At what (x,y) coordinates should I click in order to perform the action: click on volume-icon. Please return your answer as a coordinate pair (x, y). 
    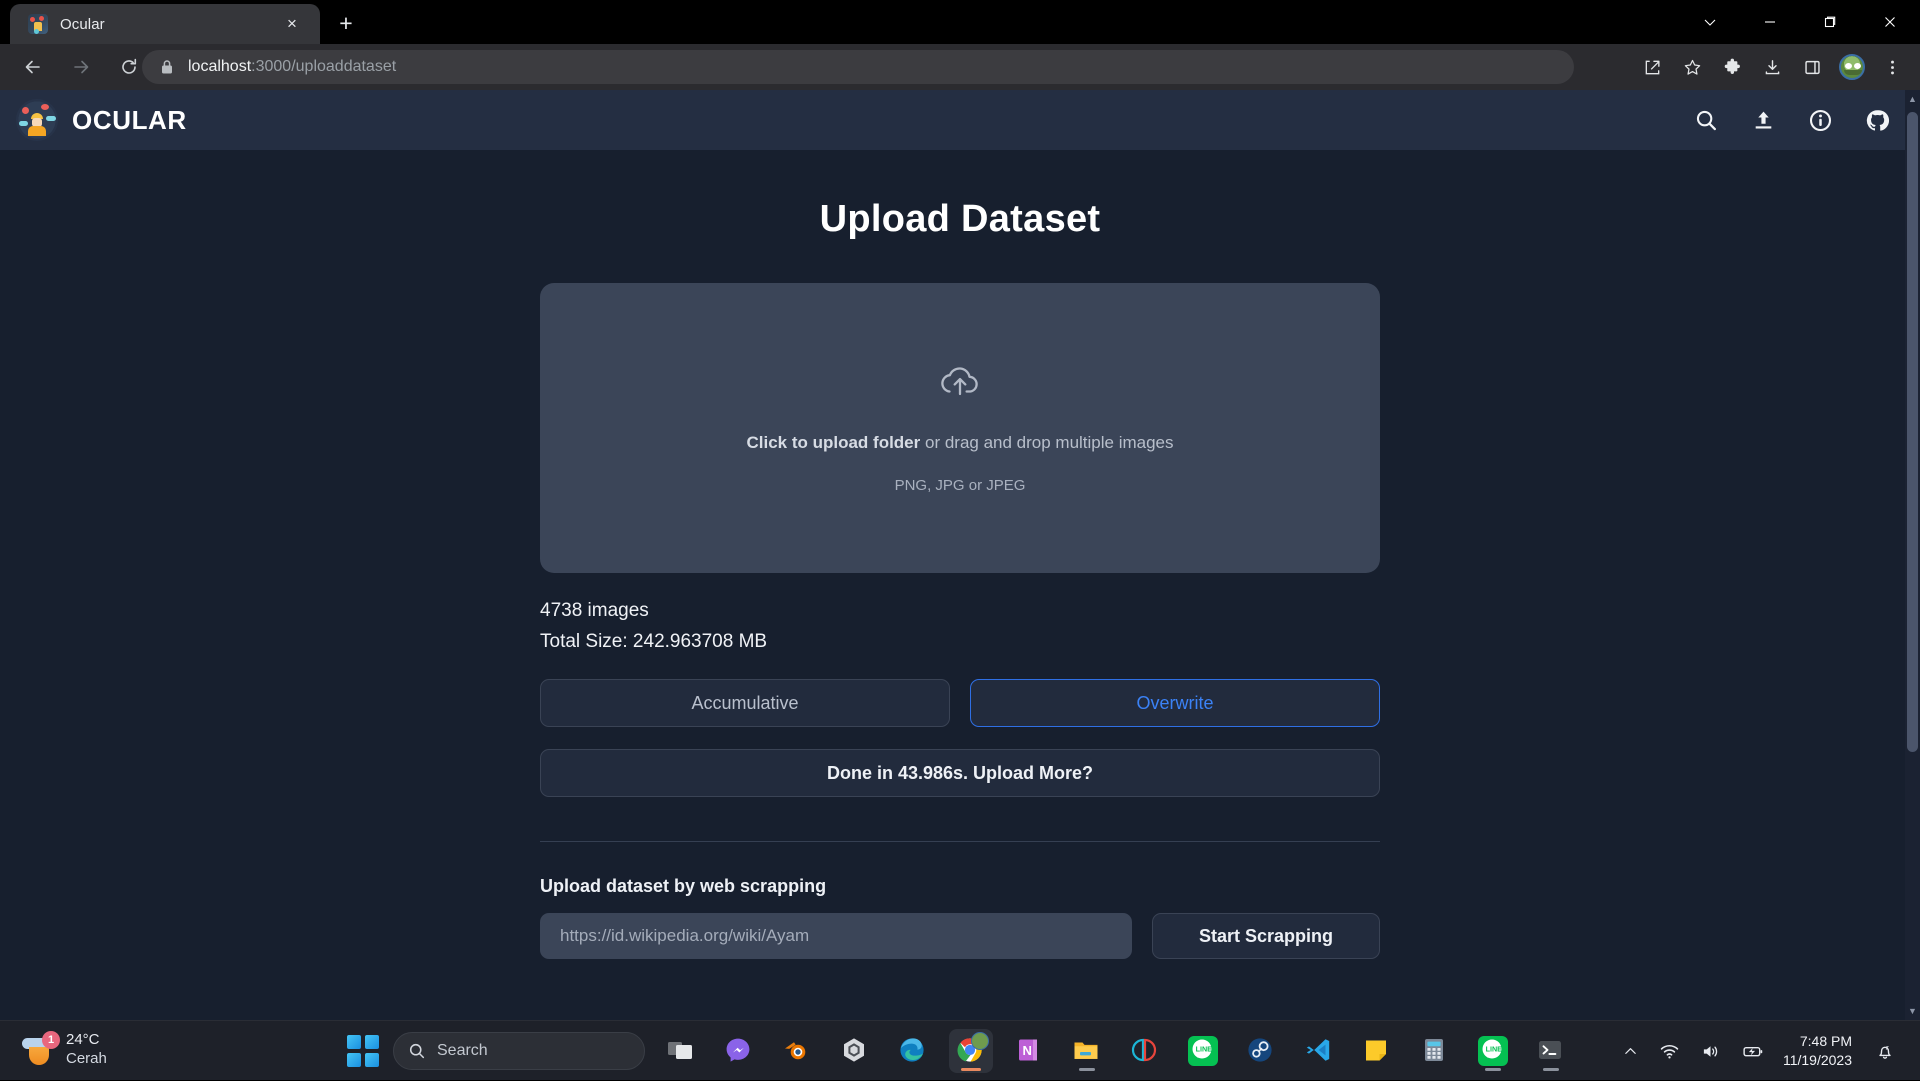
    Looking at the image, I should click on (1710, 1051).